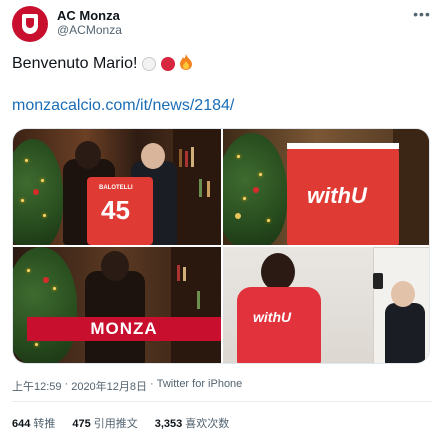 This screenshot has height=443, width=444. I want to click on tweet-text: Benvenuto Mario!, so click(102, 63).